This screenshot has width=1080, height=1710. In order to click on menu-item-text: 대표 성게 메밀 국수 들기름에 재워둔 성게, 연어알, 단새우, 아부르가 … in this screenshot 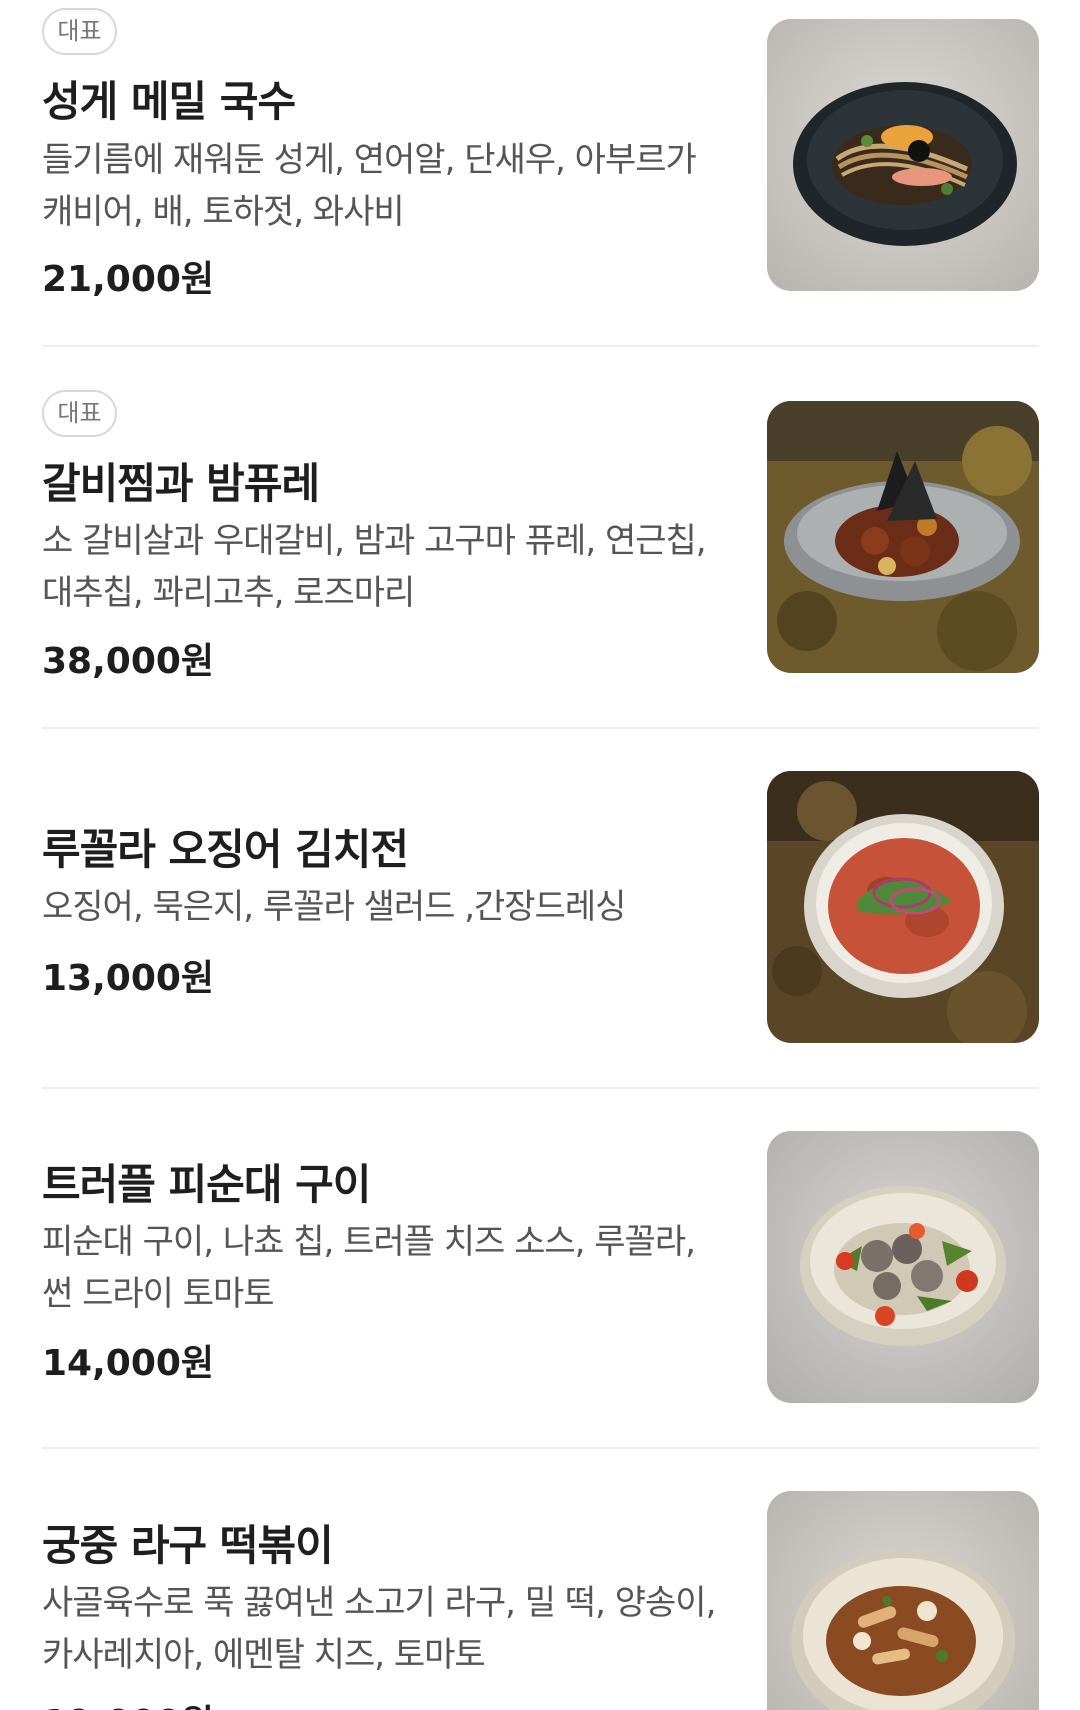, I will do `click(382, 172)`.